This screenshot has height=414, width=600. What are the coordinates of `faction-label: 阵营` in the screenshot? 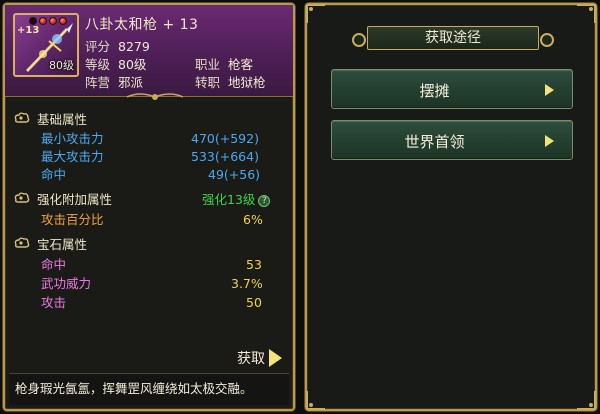 It's located at (98, 82).